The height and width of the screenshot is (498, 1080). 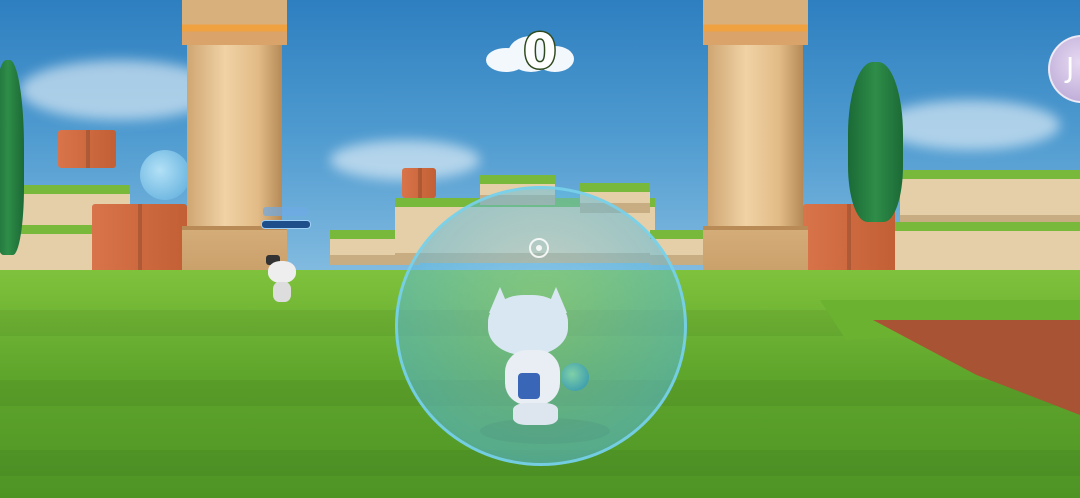 What do you see at coordinates (575, 377) in the screenshot?
I see `globe-icon` at bounding box center [575, 377].